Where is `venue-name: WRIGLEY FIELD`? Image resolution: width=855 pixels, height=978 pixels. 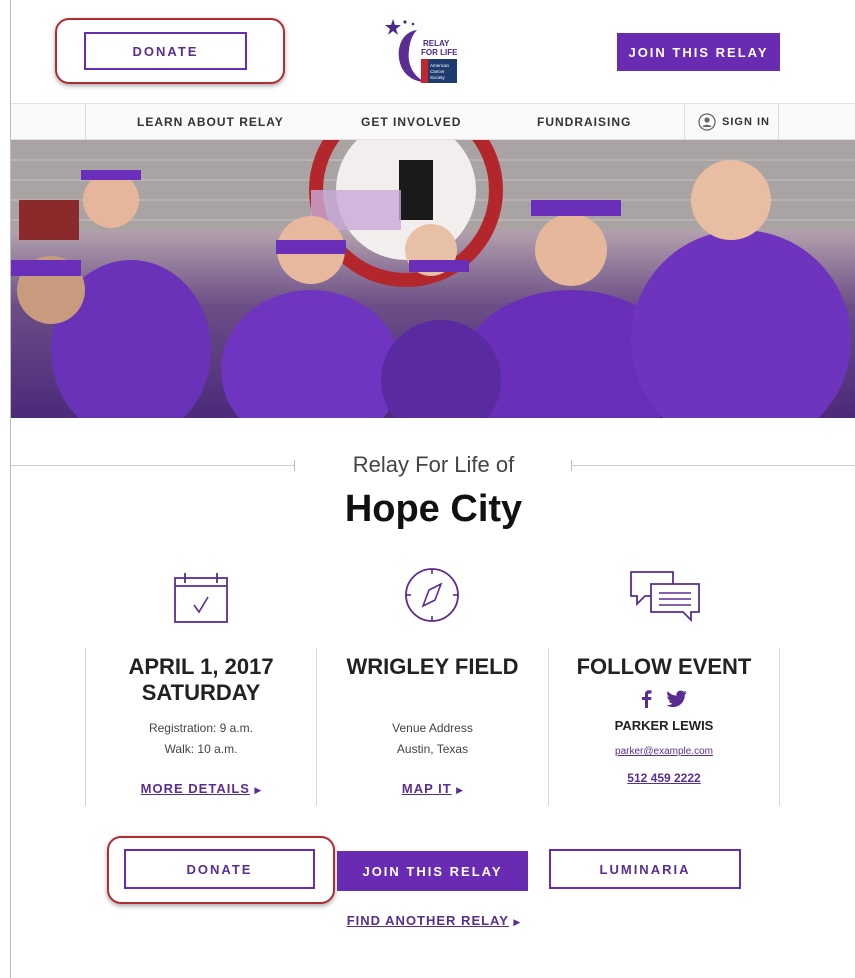
venue-name: WRIGLEY FIELD is located at coordinates (432, 666).